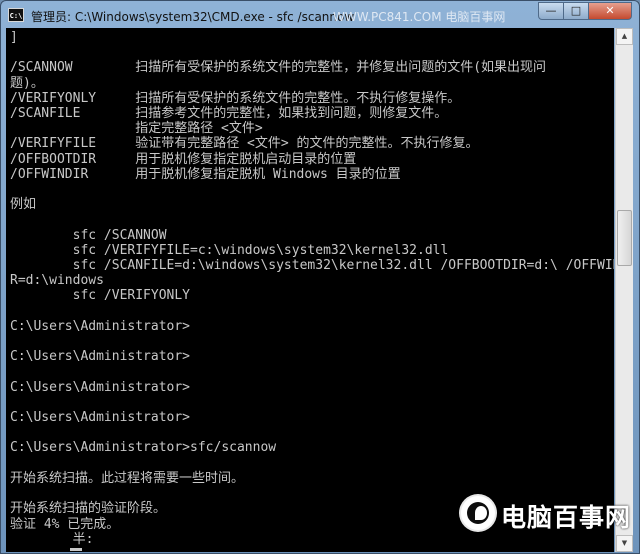 This screenshot has width=640, height=554. Describe the element at coordinates (624, 543) in the screenshot. I see `scroll-down-arrow-icon: ▼` at that location.